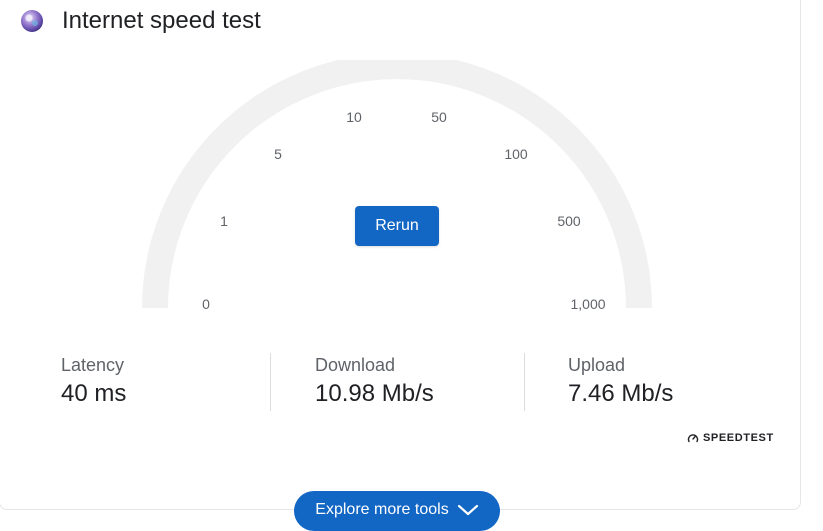 The image size is (823, 531). Describe the element at coordinates (93, 365) in the screenshot. I see `latency-label: Latency` at that location.